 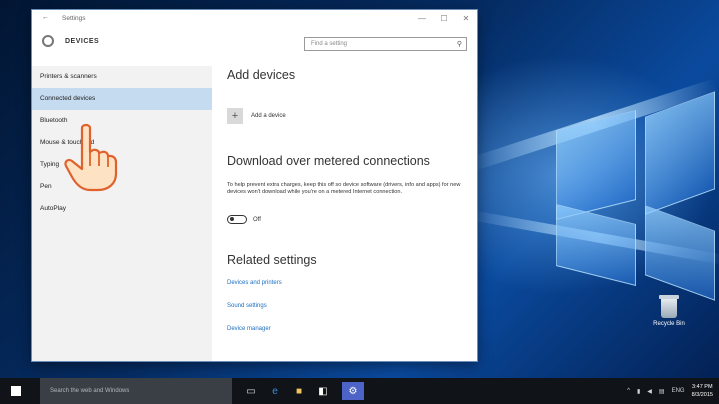 I want to click on settings-app-icon: ⚙, so click(x=353, y=391).